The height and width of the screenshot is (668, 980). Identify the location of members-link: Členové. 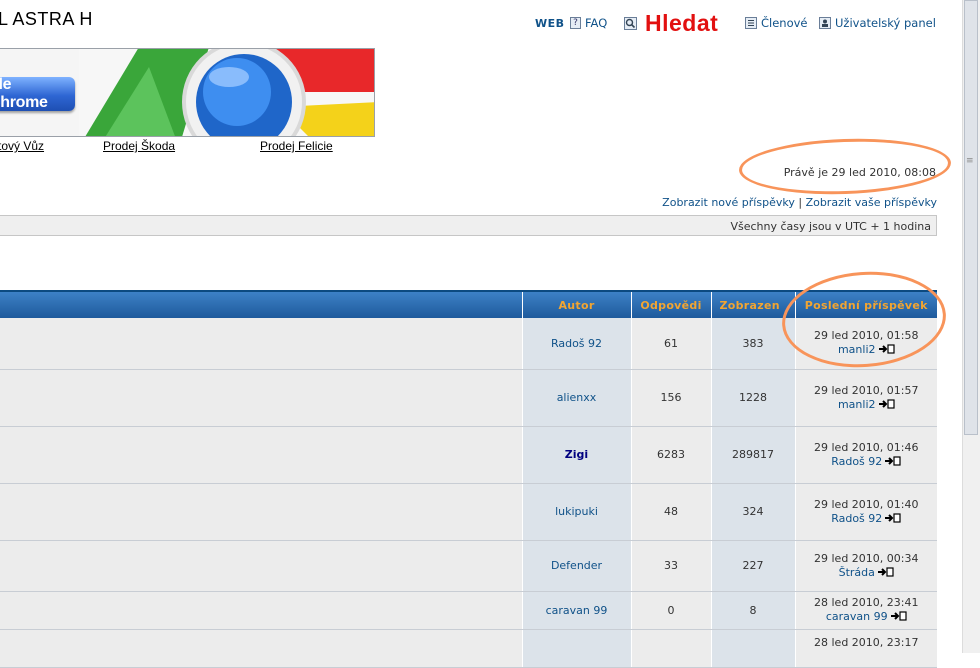
(776, 23).